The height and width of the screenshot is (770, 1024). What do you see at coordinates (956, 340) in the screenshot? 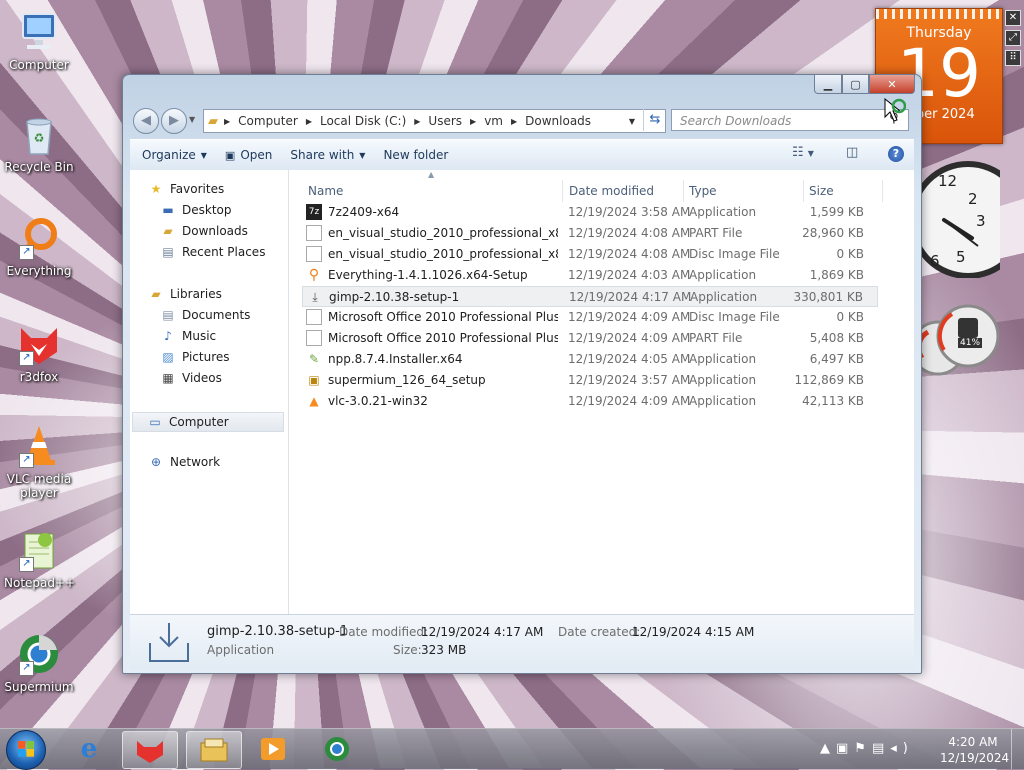
I see `cpu-meter-gadget: 41%` at bounding box center [956, 340].